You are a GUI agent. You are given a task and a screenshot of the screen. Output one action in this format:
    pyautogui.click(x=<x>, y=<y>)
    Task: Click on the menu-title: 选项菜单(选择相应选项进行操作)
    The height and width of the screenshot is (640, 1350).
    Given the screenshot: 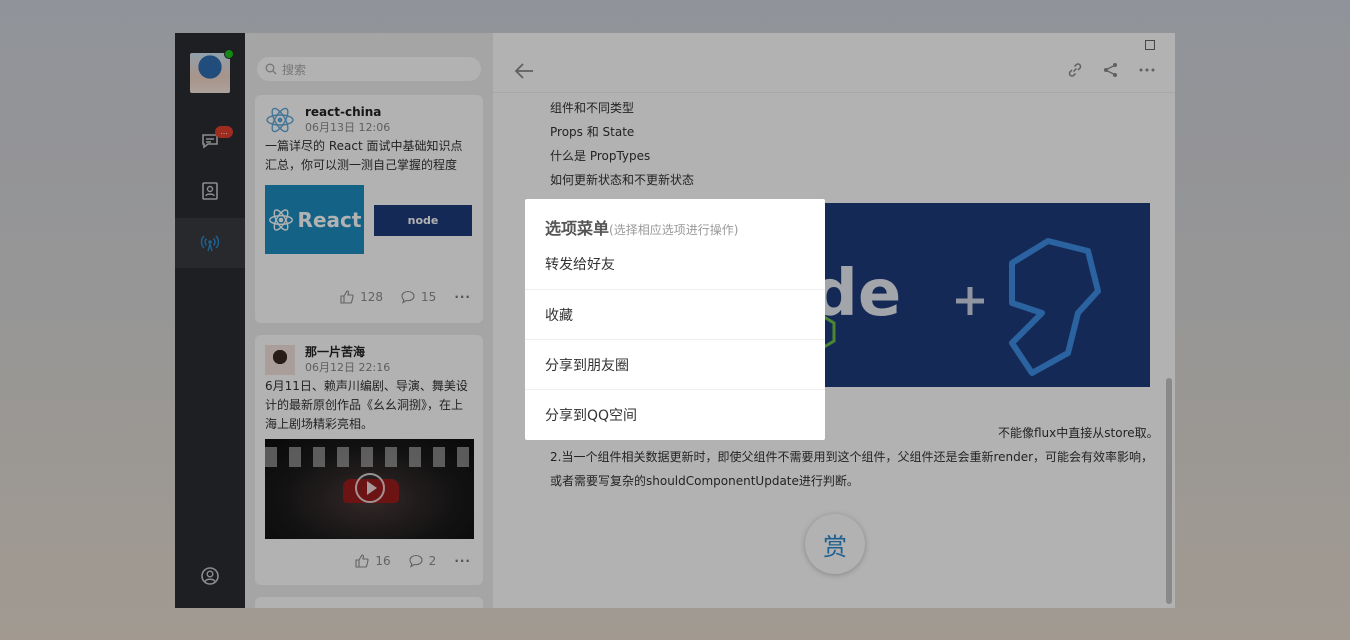 What is the action you would take?
    pyautogui.click(x=675, y=219)
    